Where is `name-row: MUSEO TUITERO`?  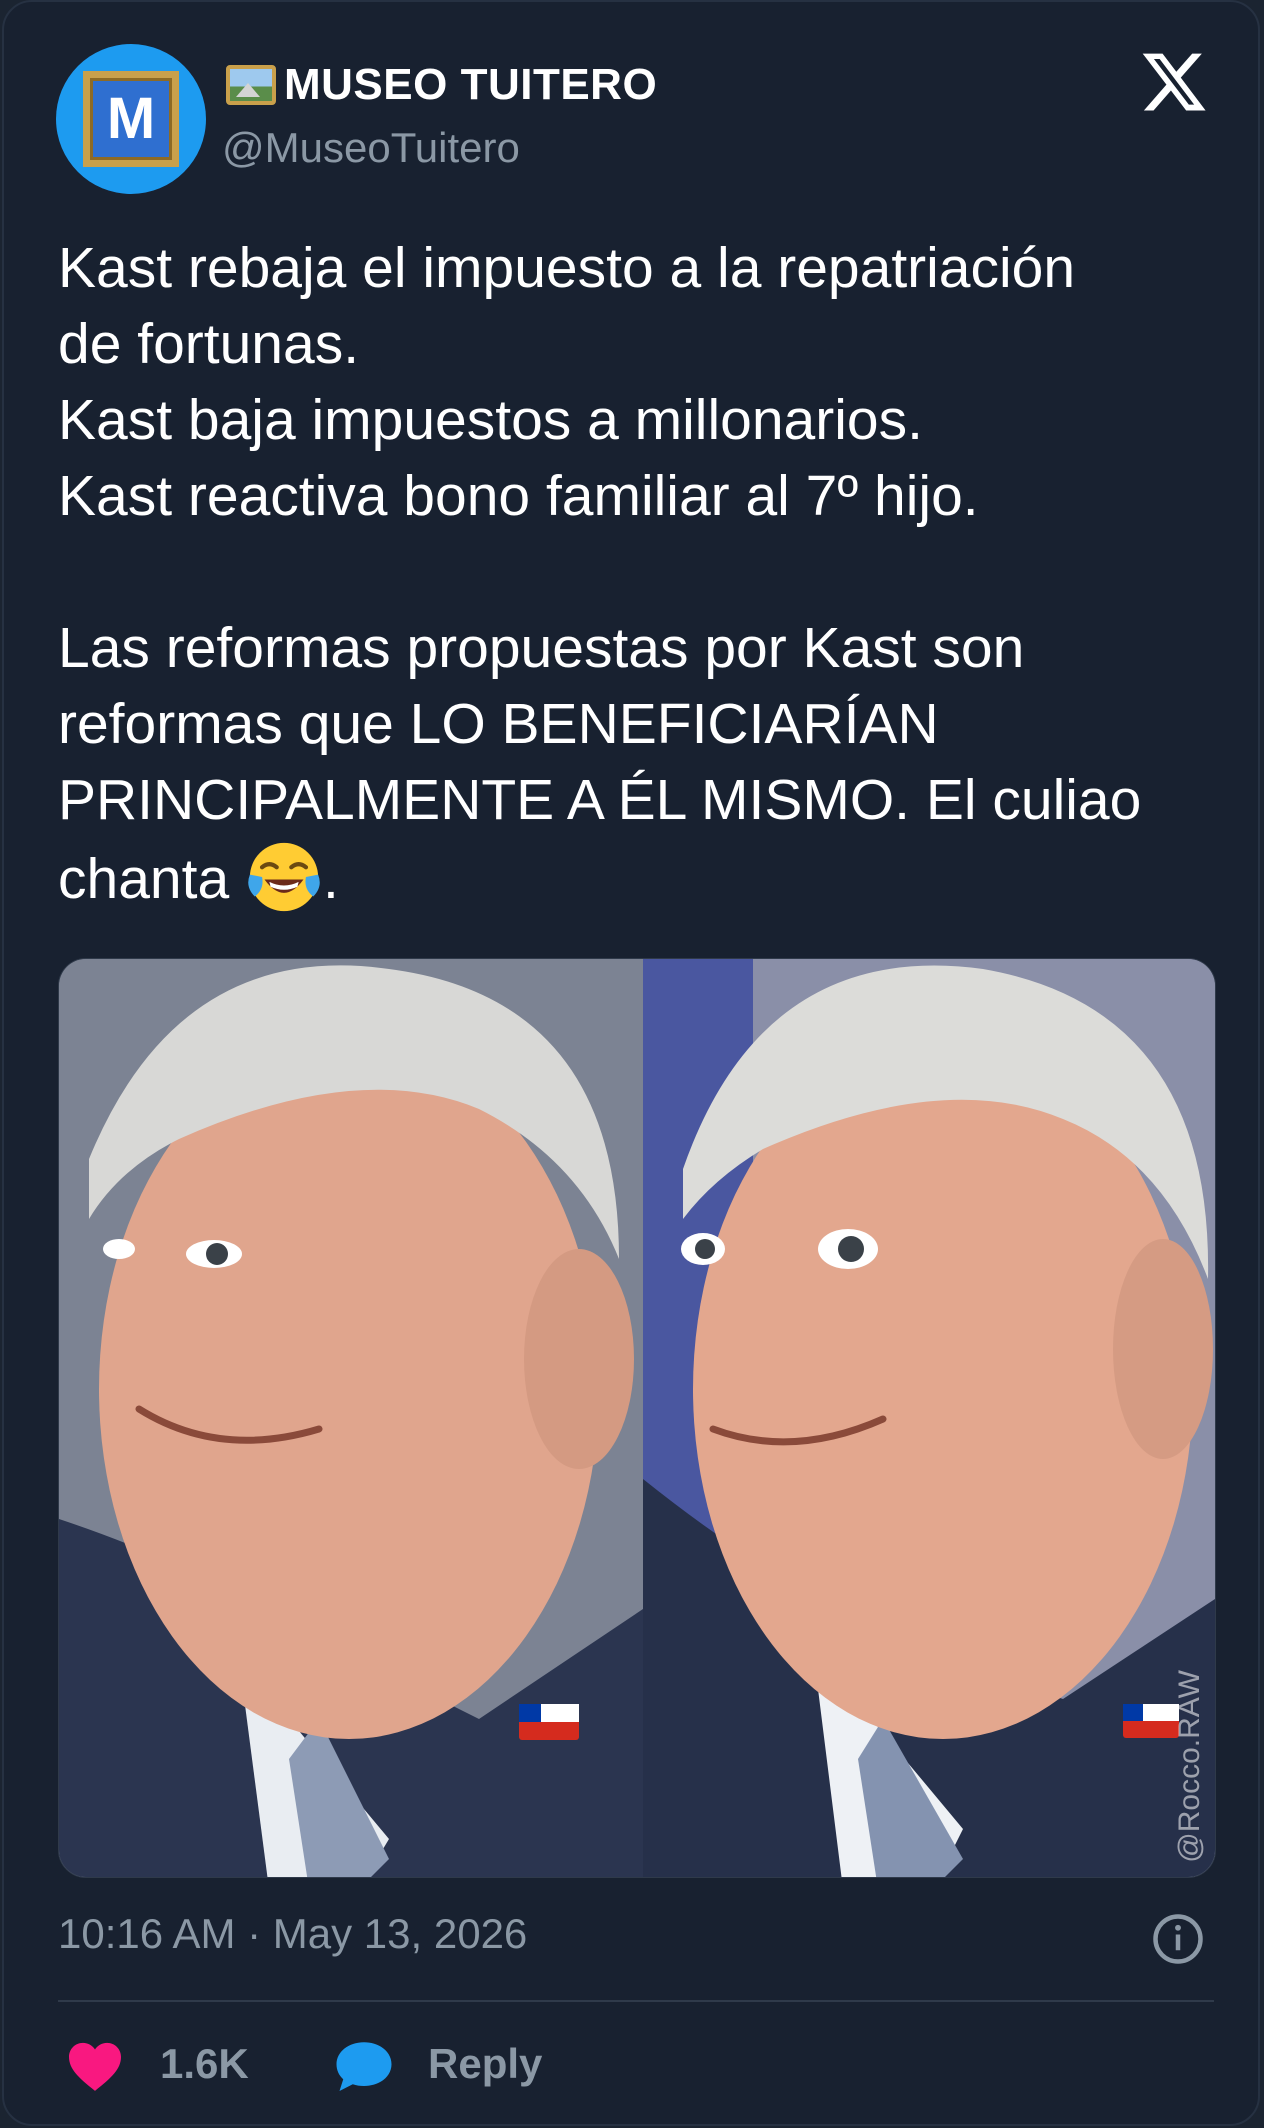 name-row: MUSEO TUITERO is located at coordinates (441, 85).